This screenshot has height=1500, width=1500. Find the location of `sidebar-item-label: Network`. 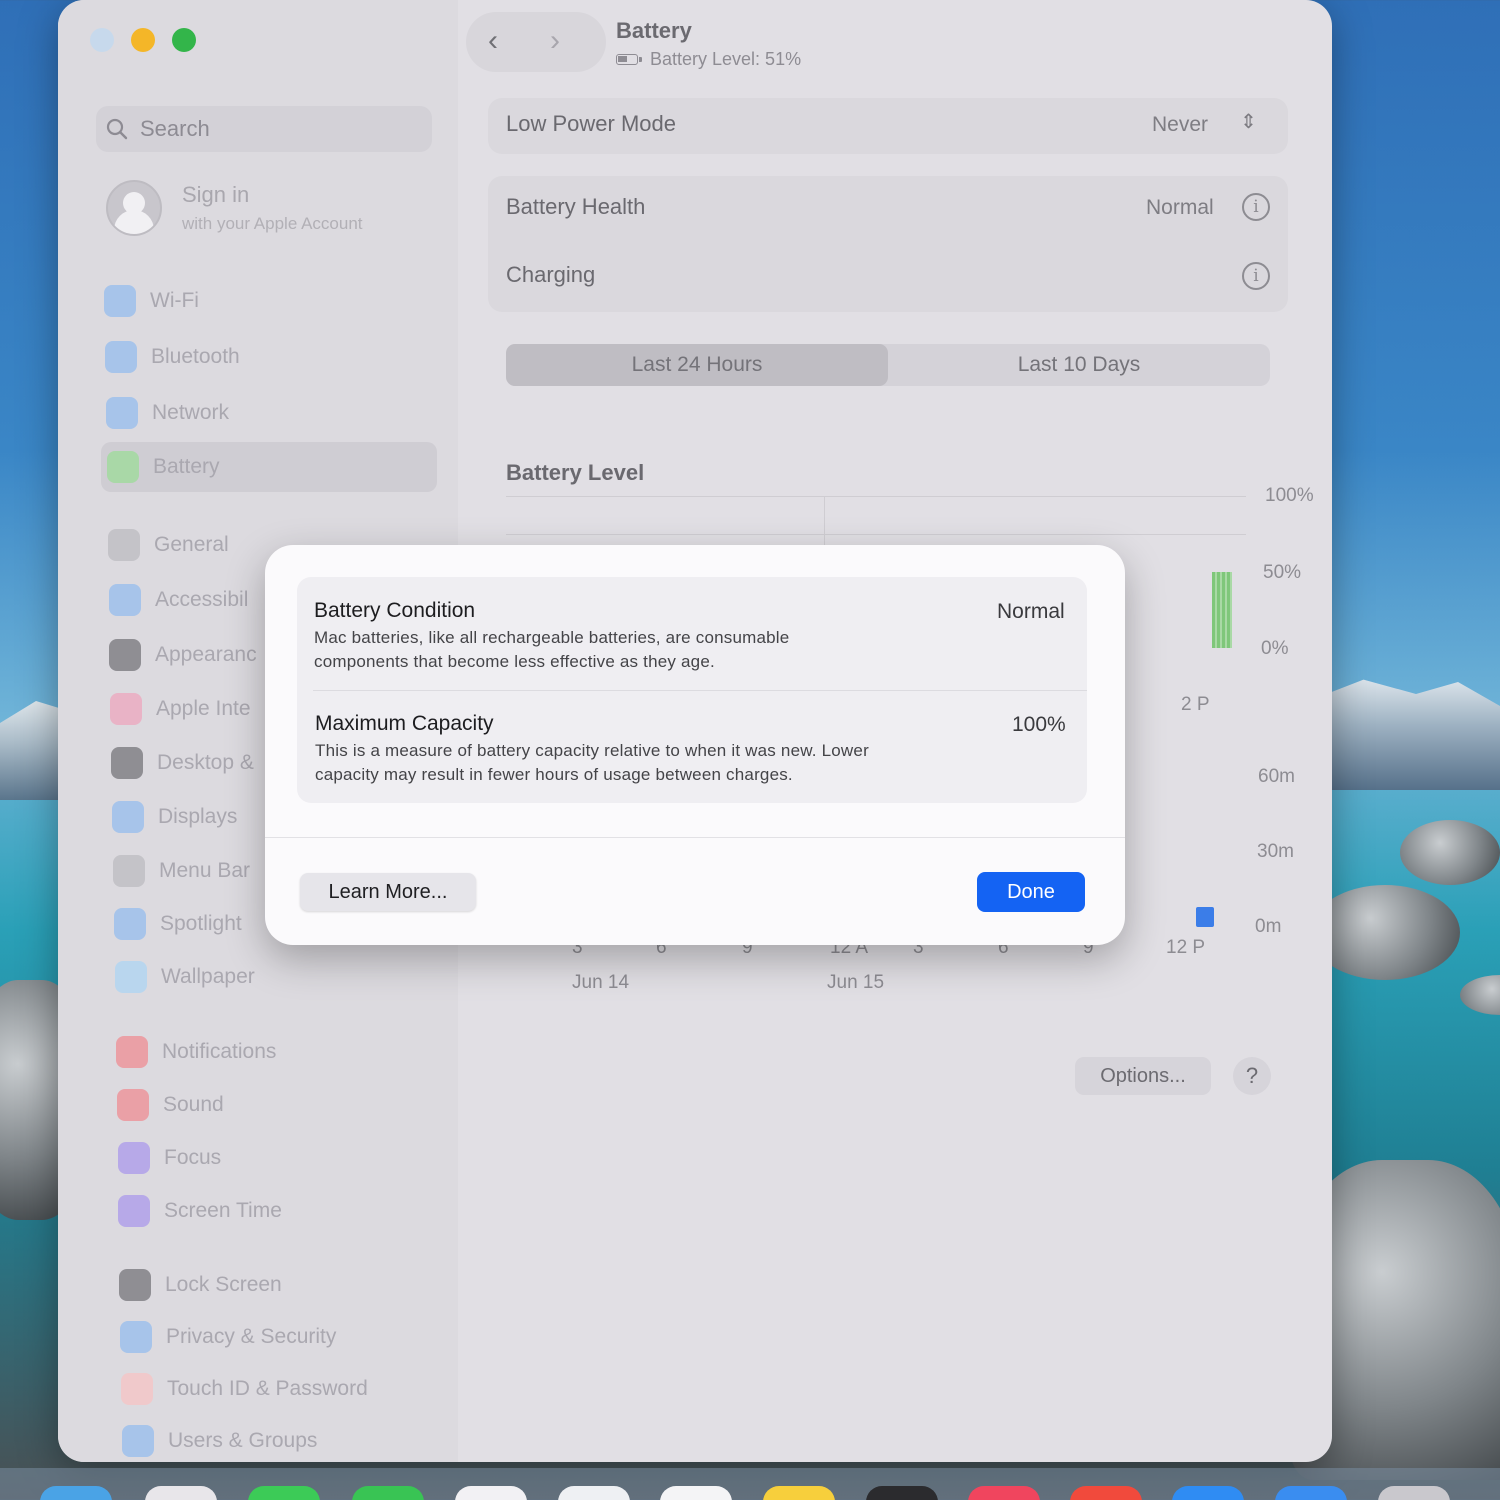

sidebar-item-label: Network is located at coordinates (191, 412).